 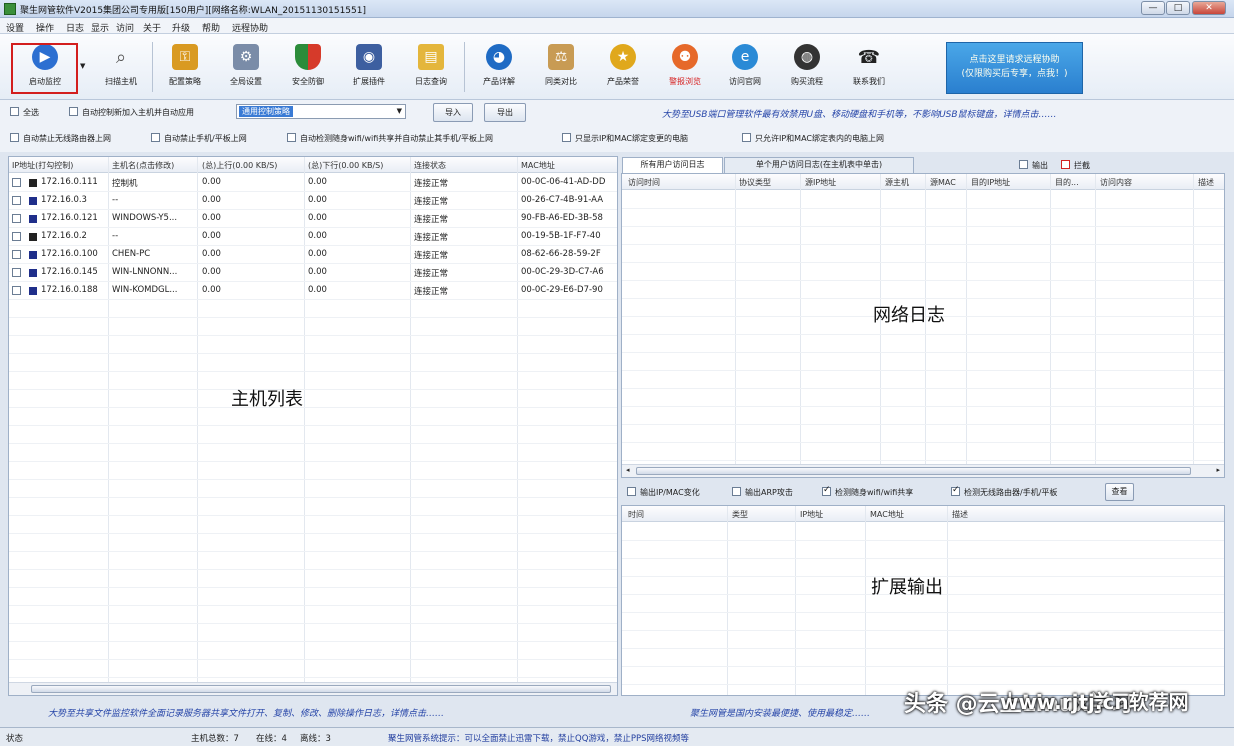 What do you see at coordinates (82, 66) in the screenshot?
I see `dropdown-arrow-icon: ▼` at bounding box center [82, 66].